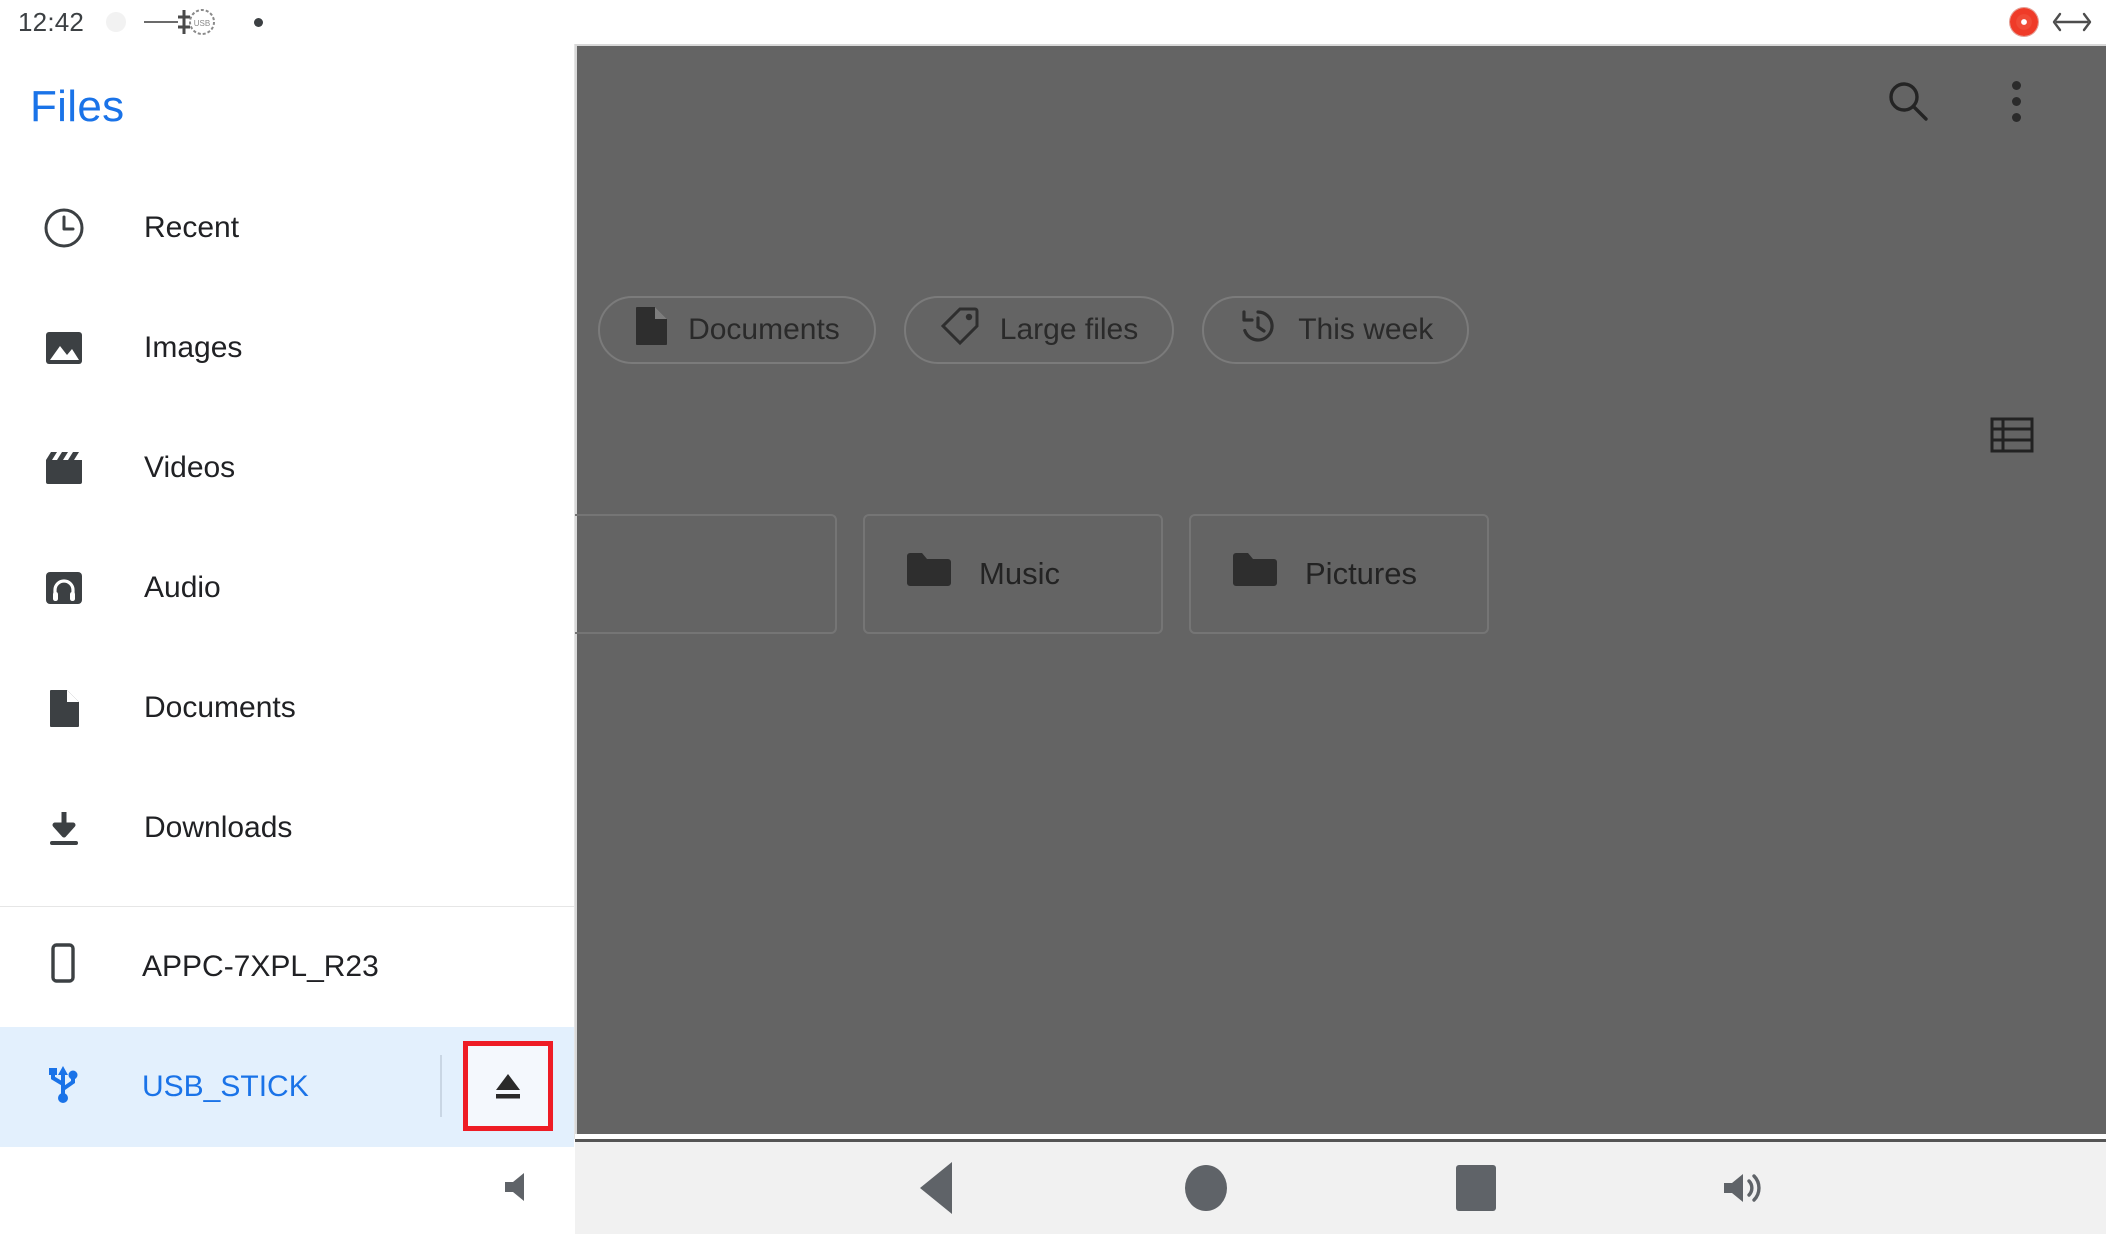  I want to click on chip-large-files: Large files, so click(1039, 330).